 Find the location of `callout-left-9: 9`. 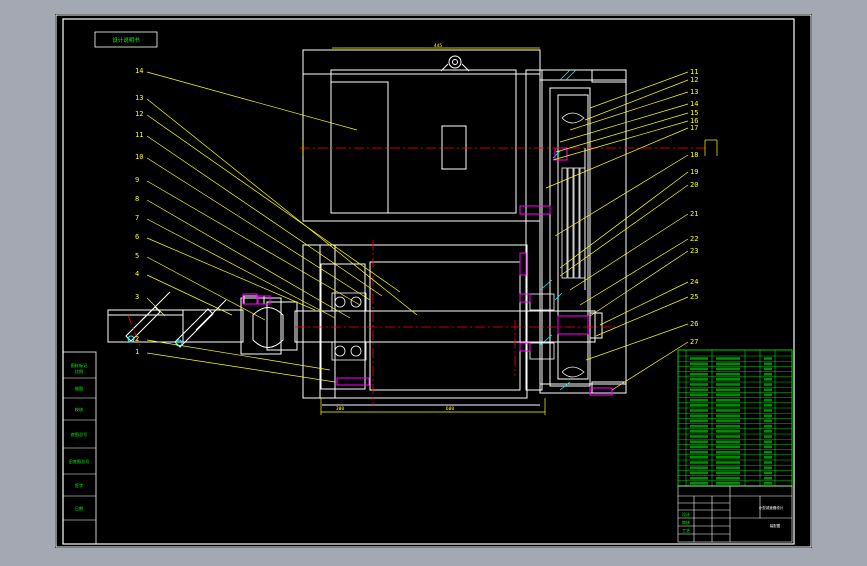

callout-left-9: 9 is located at coordinates (137, 180).